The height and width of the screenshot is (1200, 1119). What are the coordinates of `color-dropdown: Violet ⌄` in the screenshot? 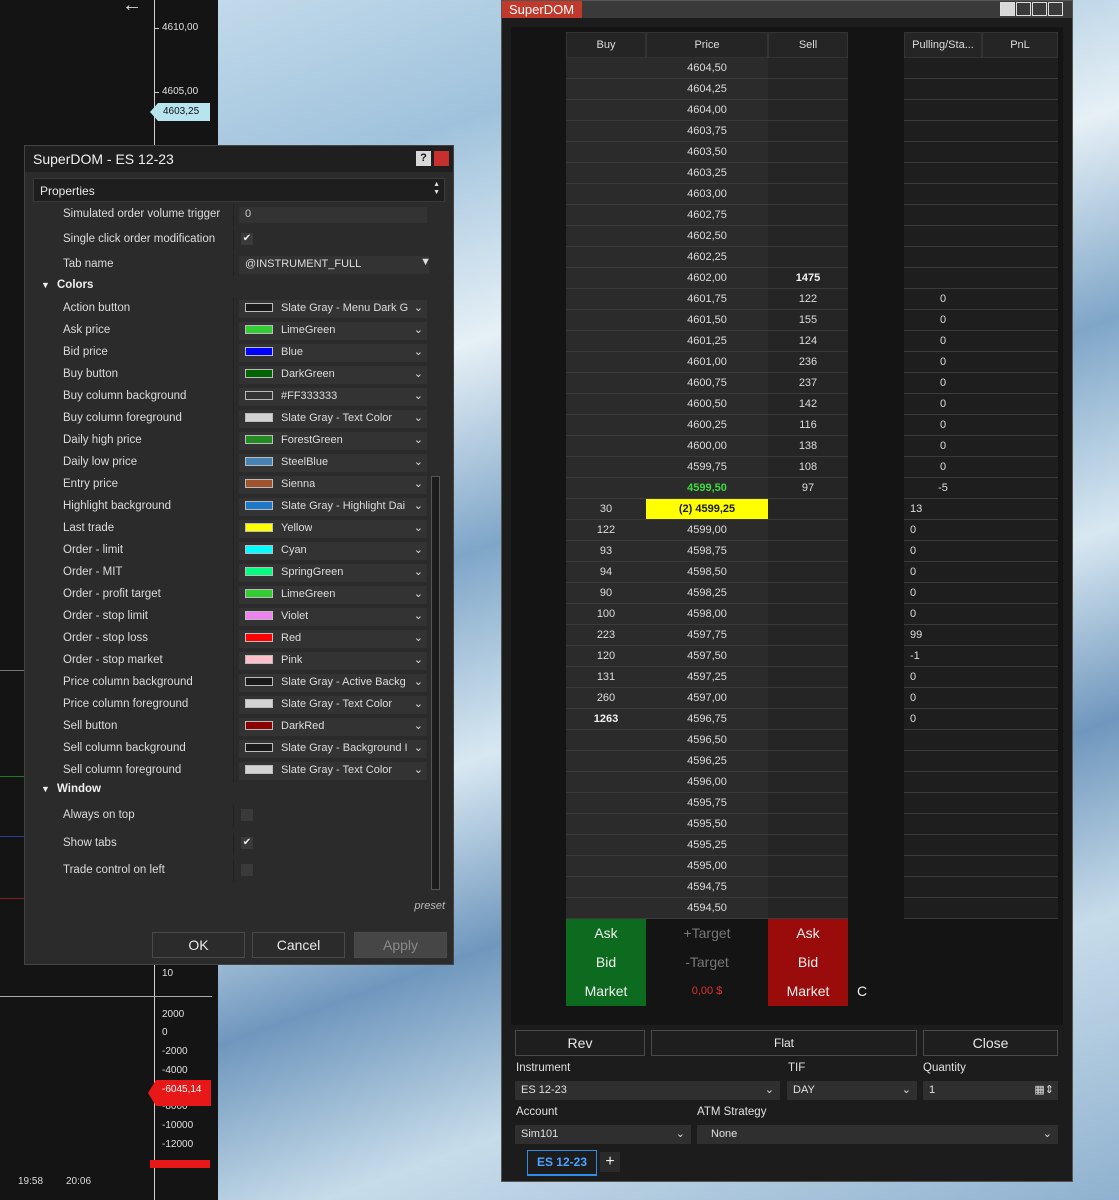 It's located at (333, 617).